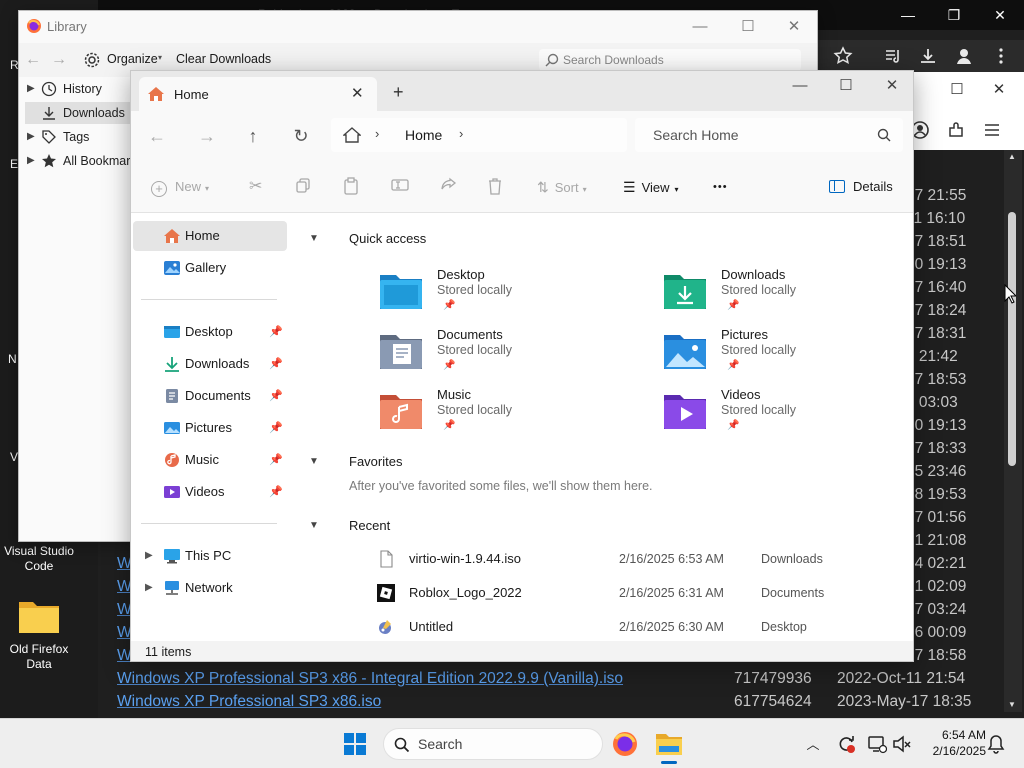 Image resolution: width=1024 pixels, height=768 pixels. What do you see at coordinates (509, 415) in the screenshot?
I see `quick-access-music: Music Stored locally 📌` at bounding box center [509, 415].